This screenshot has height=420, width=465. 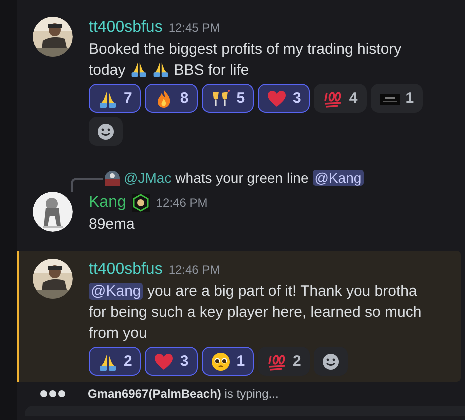 What do you see at coordinates (256, 313) in the screenshot?
I see `message-text: @Kang you are a big part of it! Thank you brotha for being such a key player here, learned so much from you` at bounding box center [256, 313].